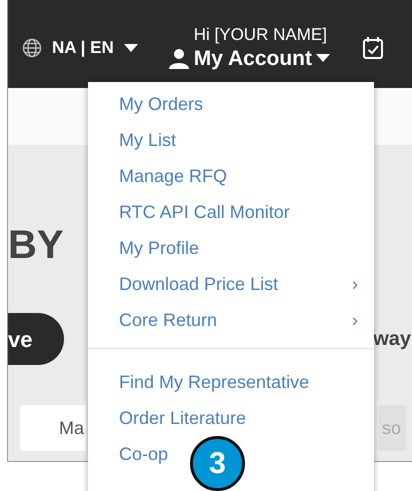 The width and height of the screenshot is (412, 491). I want to click on menu-item: My List, so click(134, 140).